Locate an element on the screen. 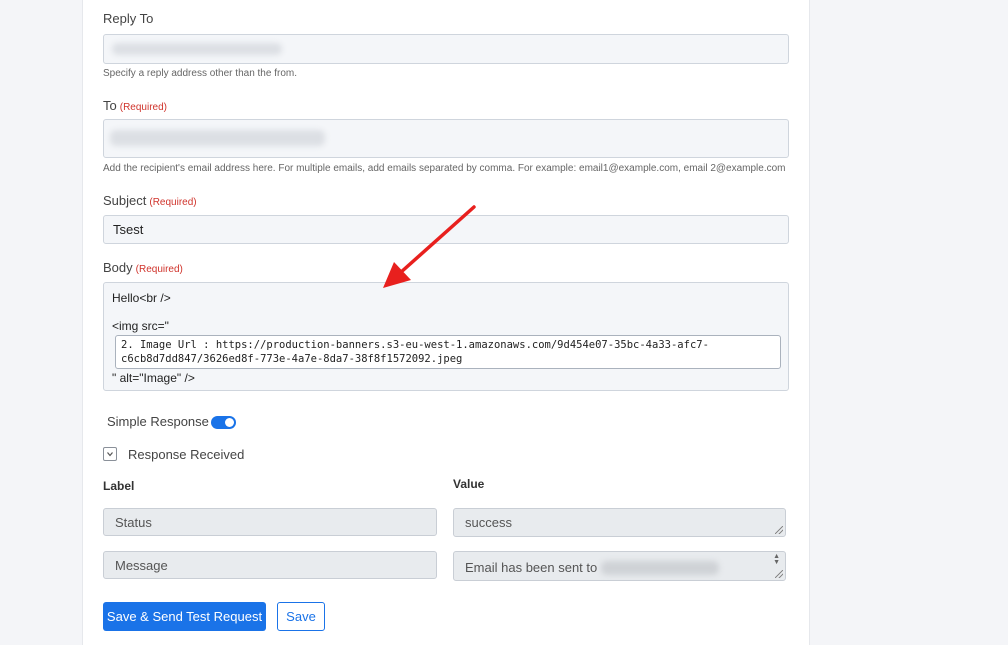  to-input is located at coordinates (446, 138).